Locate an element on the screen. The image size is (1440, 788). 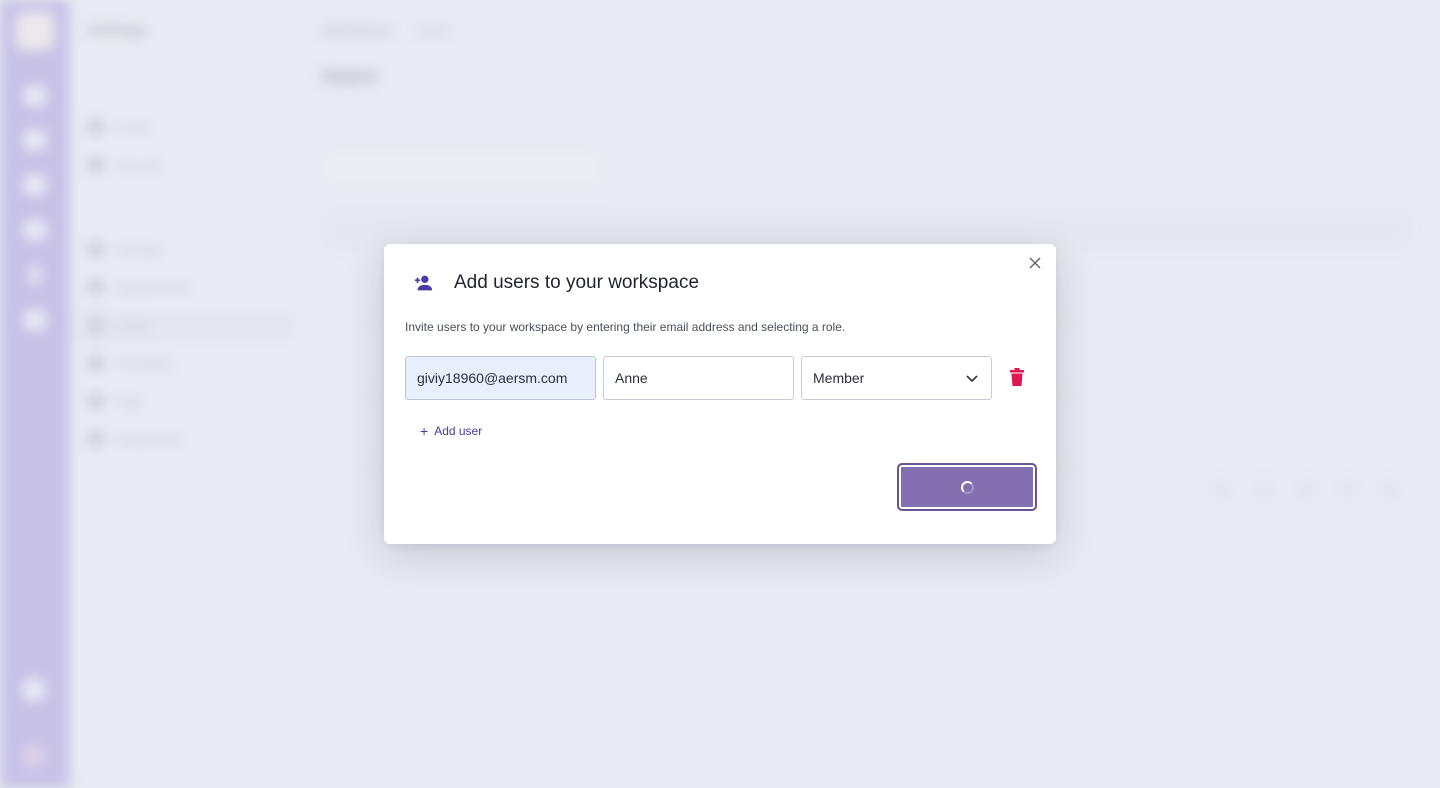
dialog-title: Add users to your workspace is located at coordinates (577, 282).